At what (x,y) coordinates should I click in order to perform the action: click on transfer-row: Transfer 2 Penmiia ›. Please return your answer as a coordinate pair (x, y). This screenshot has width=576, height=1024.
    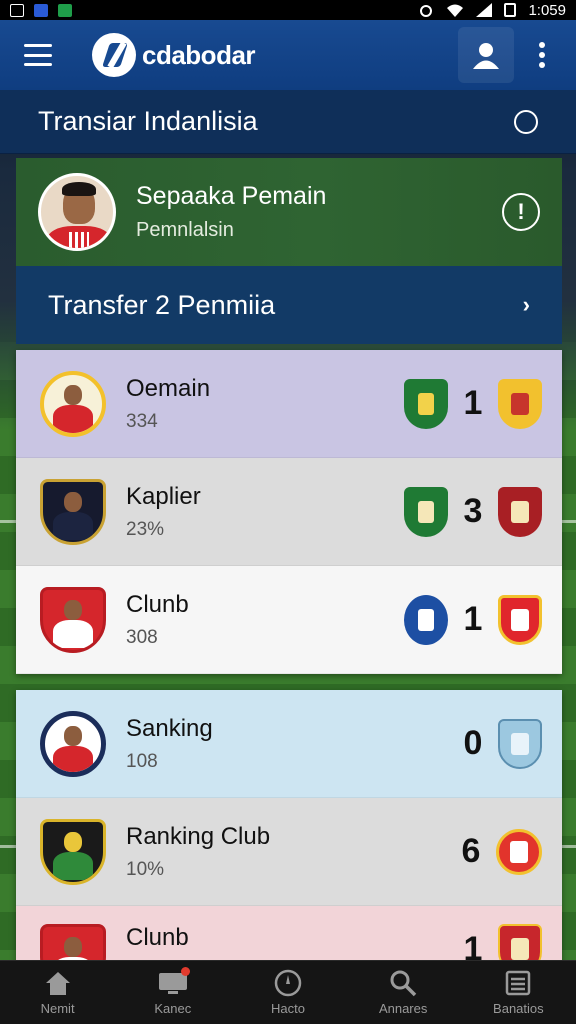
    Looking at the image, I should click on (289, 305).